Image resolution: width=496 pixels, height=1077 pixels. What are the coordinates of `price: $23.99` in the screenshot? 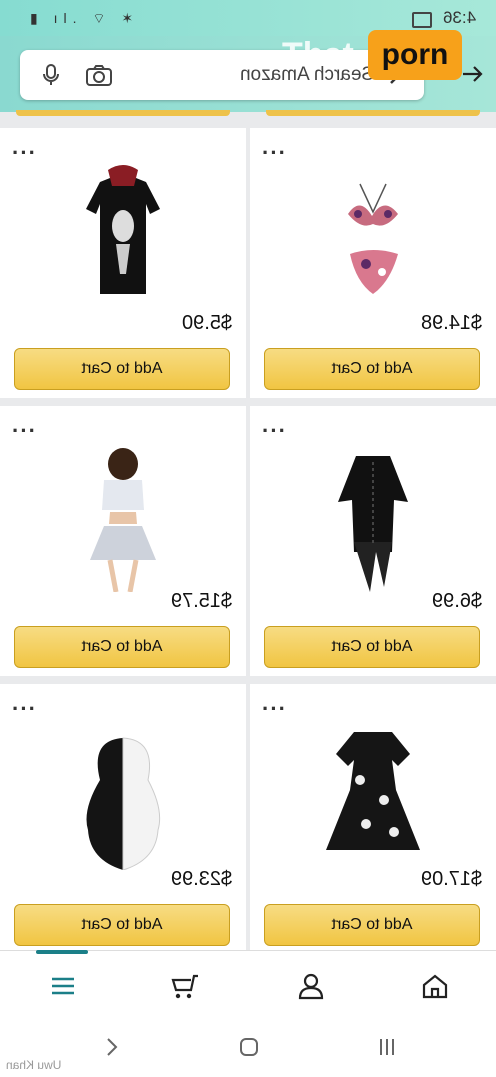 It's located at (201, 879).